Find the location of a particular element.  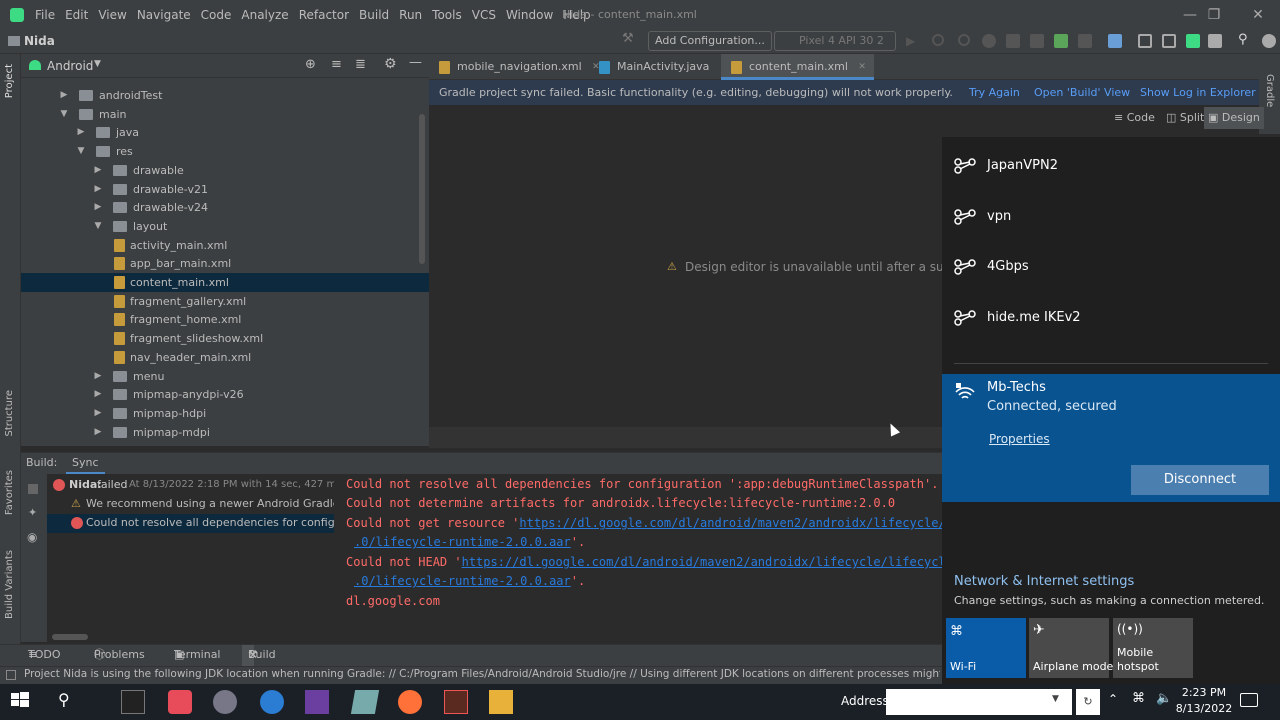

tree-item: ▶ drawable-v24 is located at coordinates (225, 207).